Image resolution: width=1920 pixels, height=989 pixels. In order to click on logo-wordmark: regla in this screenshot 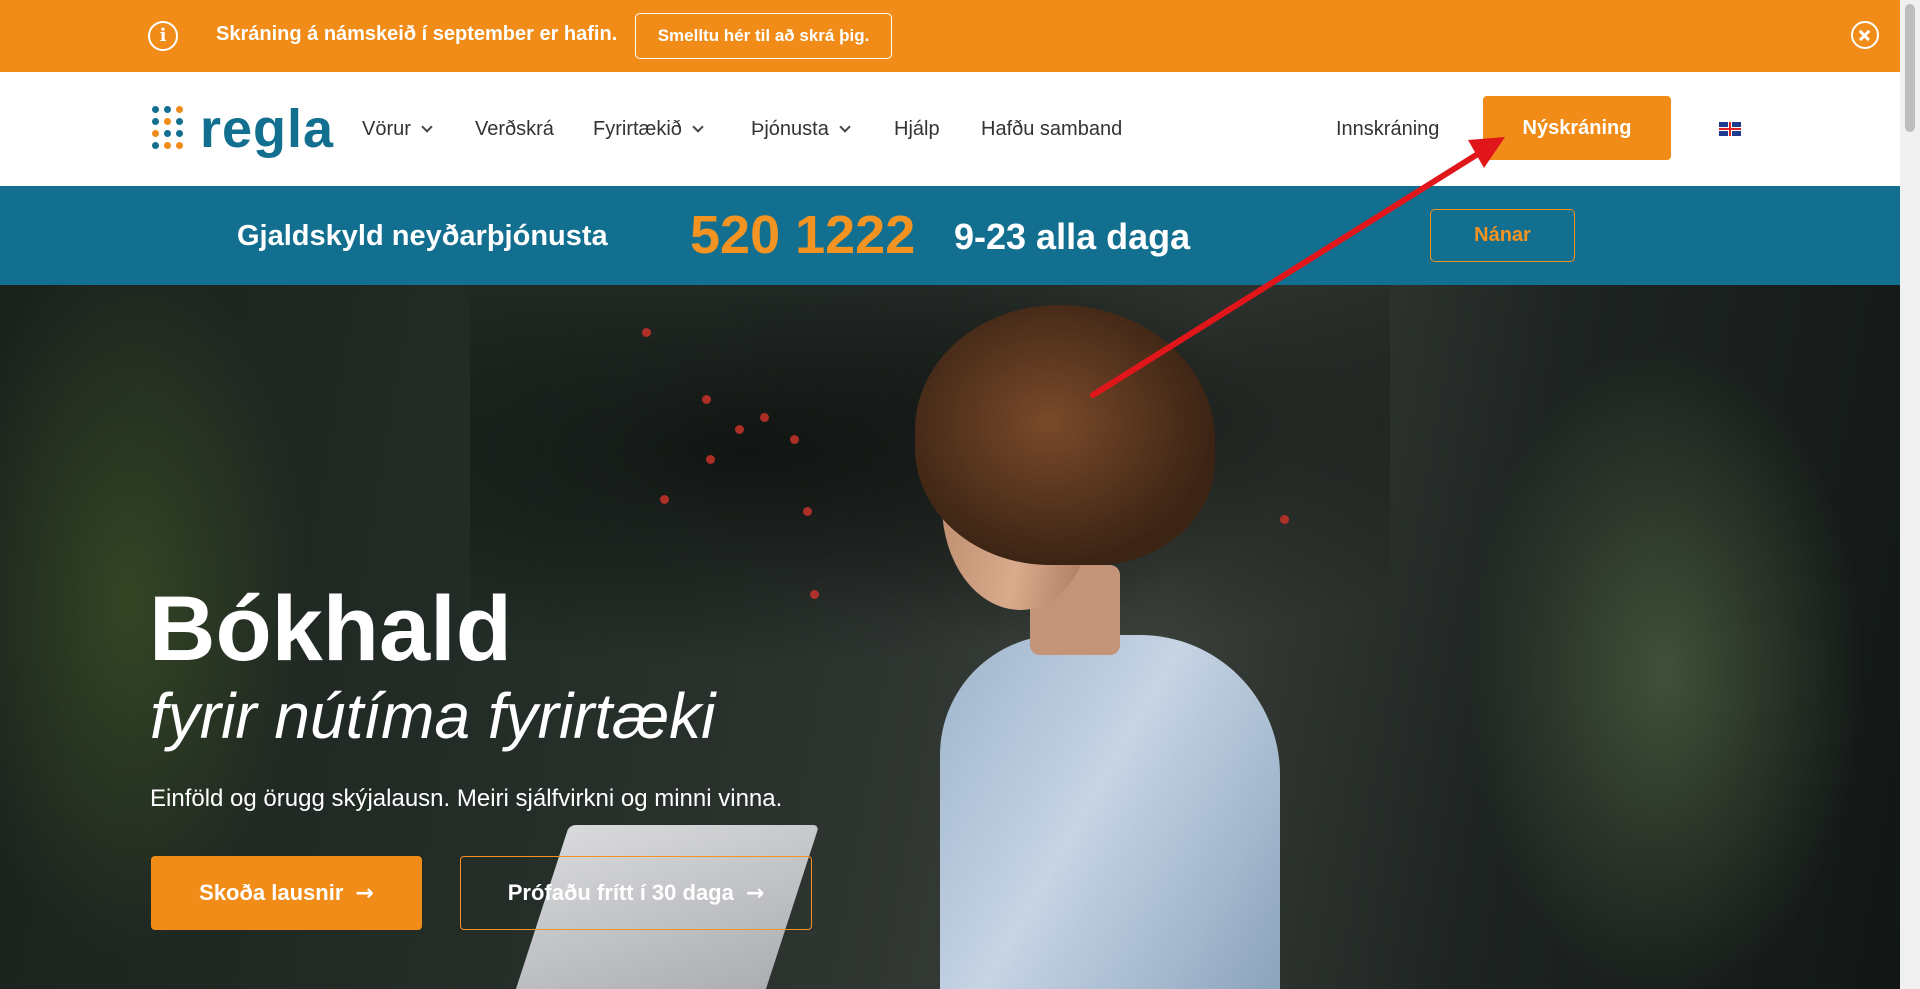, I will do `click(267, 129)`.